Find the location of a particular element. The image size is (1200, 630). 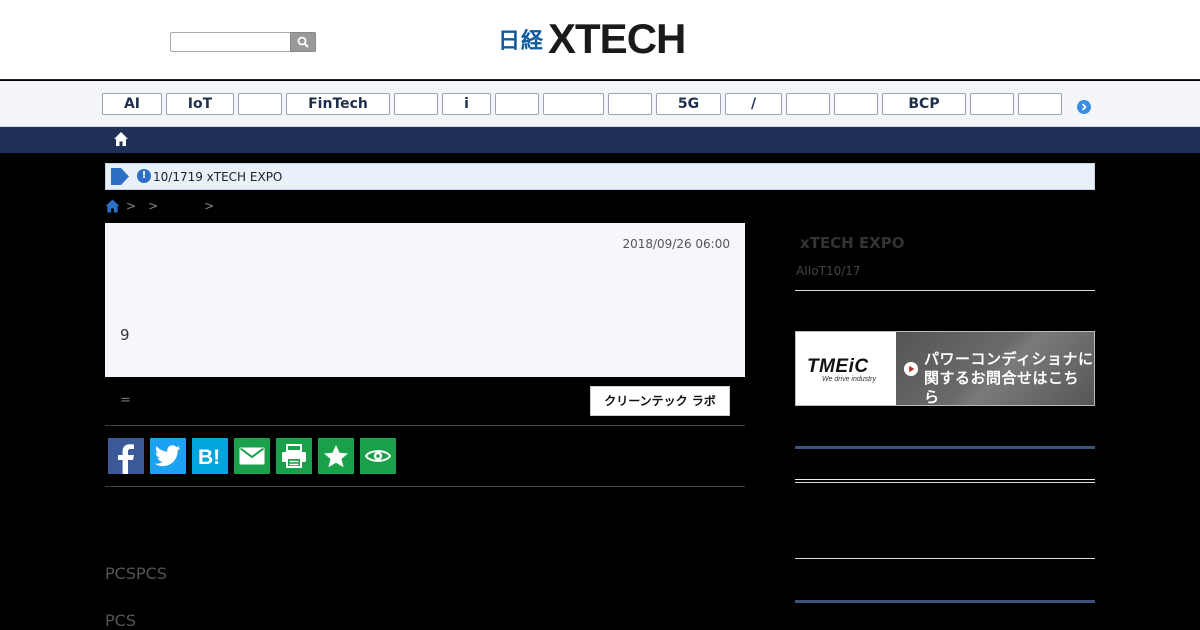

ad-logo: TMEiC is located at coordinates (838, 366).